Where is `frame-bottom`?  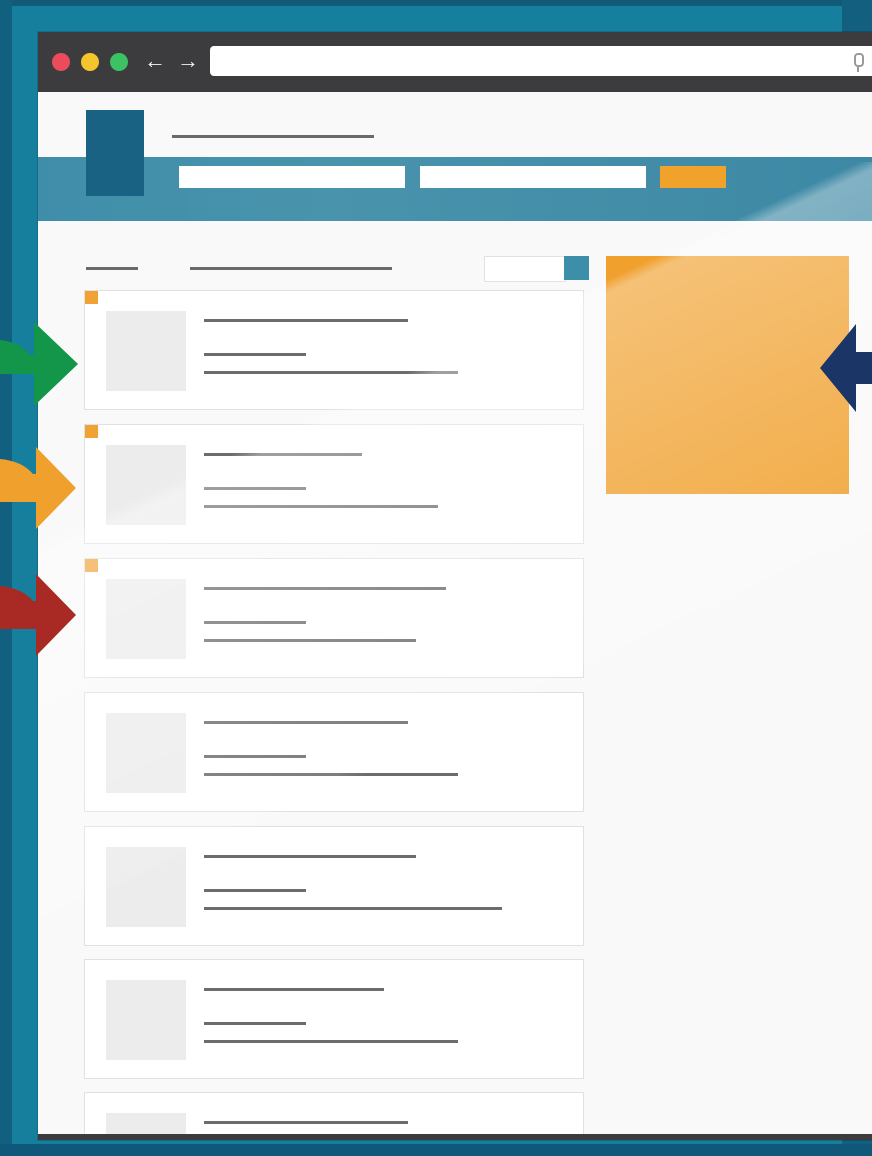
frame-bottom is located at coordinates (436, 1150).